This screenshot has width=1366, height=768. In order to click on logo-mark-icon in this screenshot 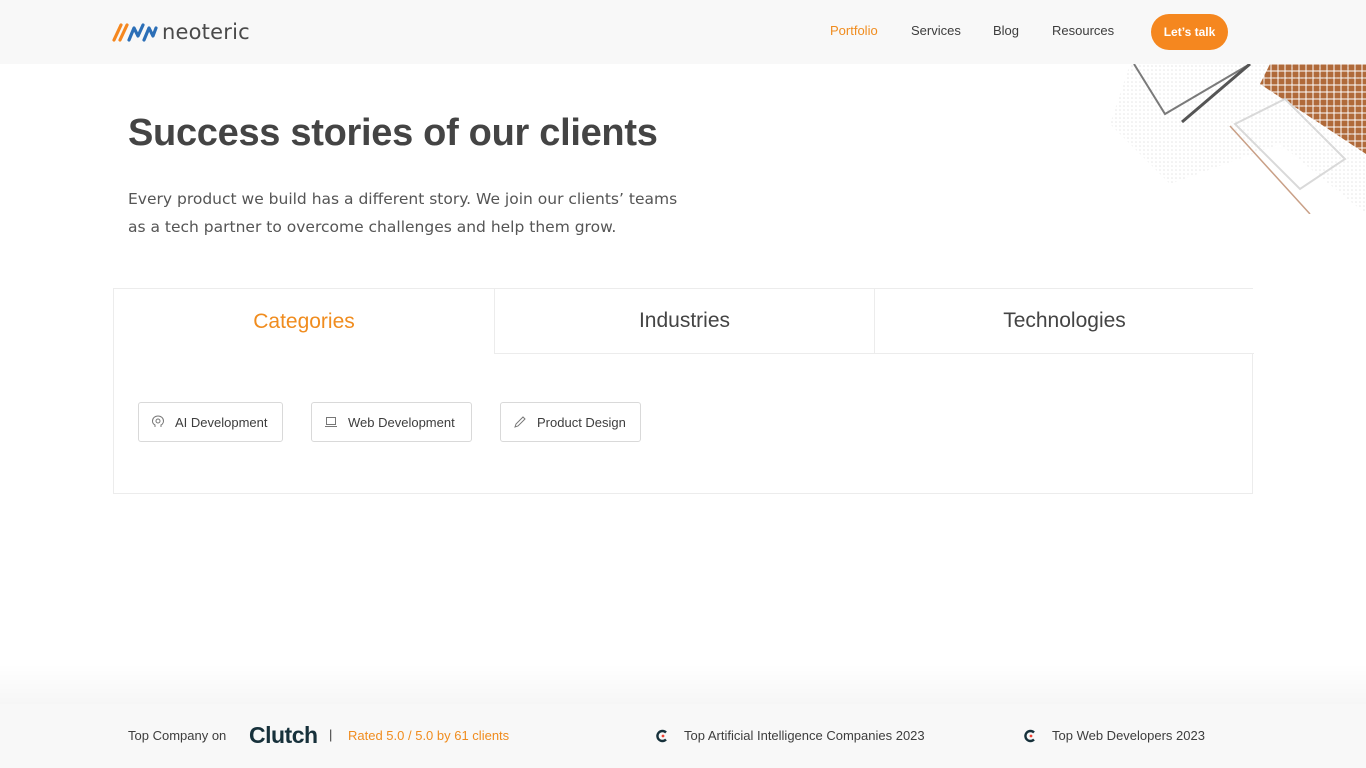, I will do `click(135, 32)`.